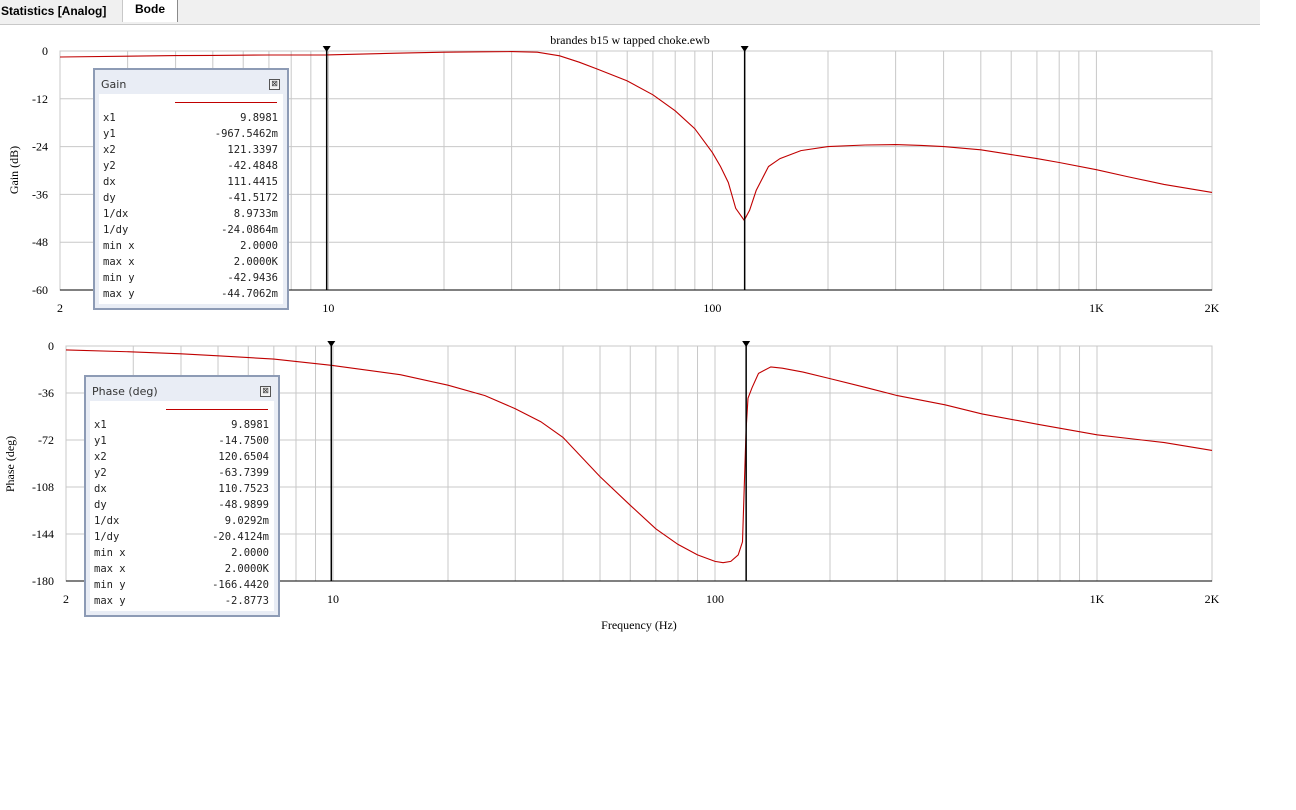 The height and width of the screenshot is (810, 1296). What do you see at coordinates (252, 150) in the screenshot?
I see `readout-value: 121.3397` at bounding box center [252, 150].